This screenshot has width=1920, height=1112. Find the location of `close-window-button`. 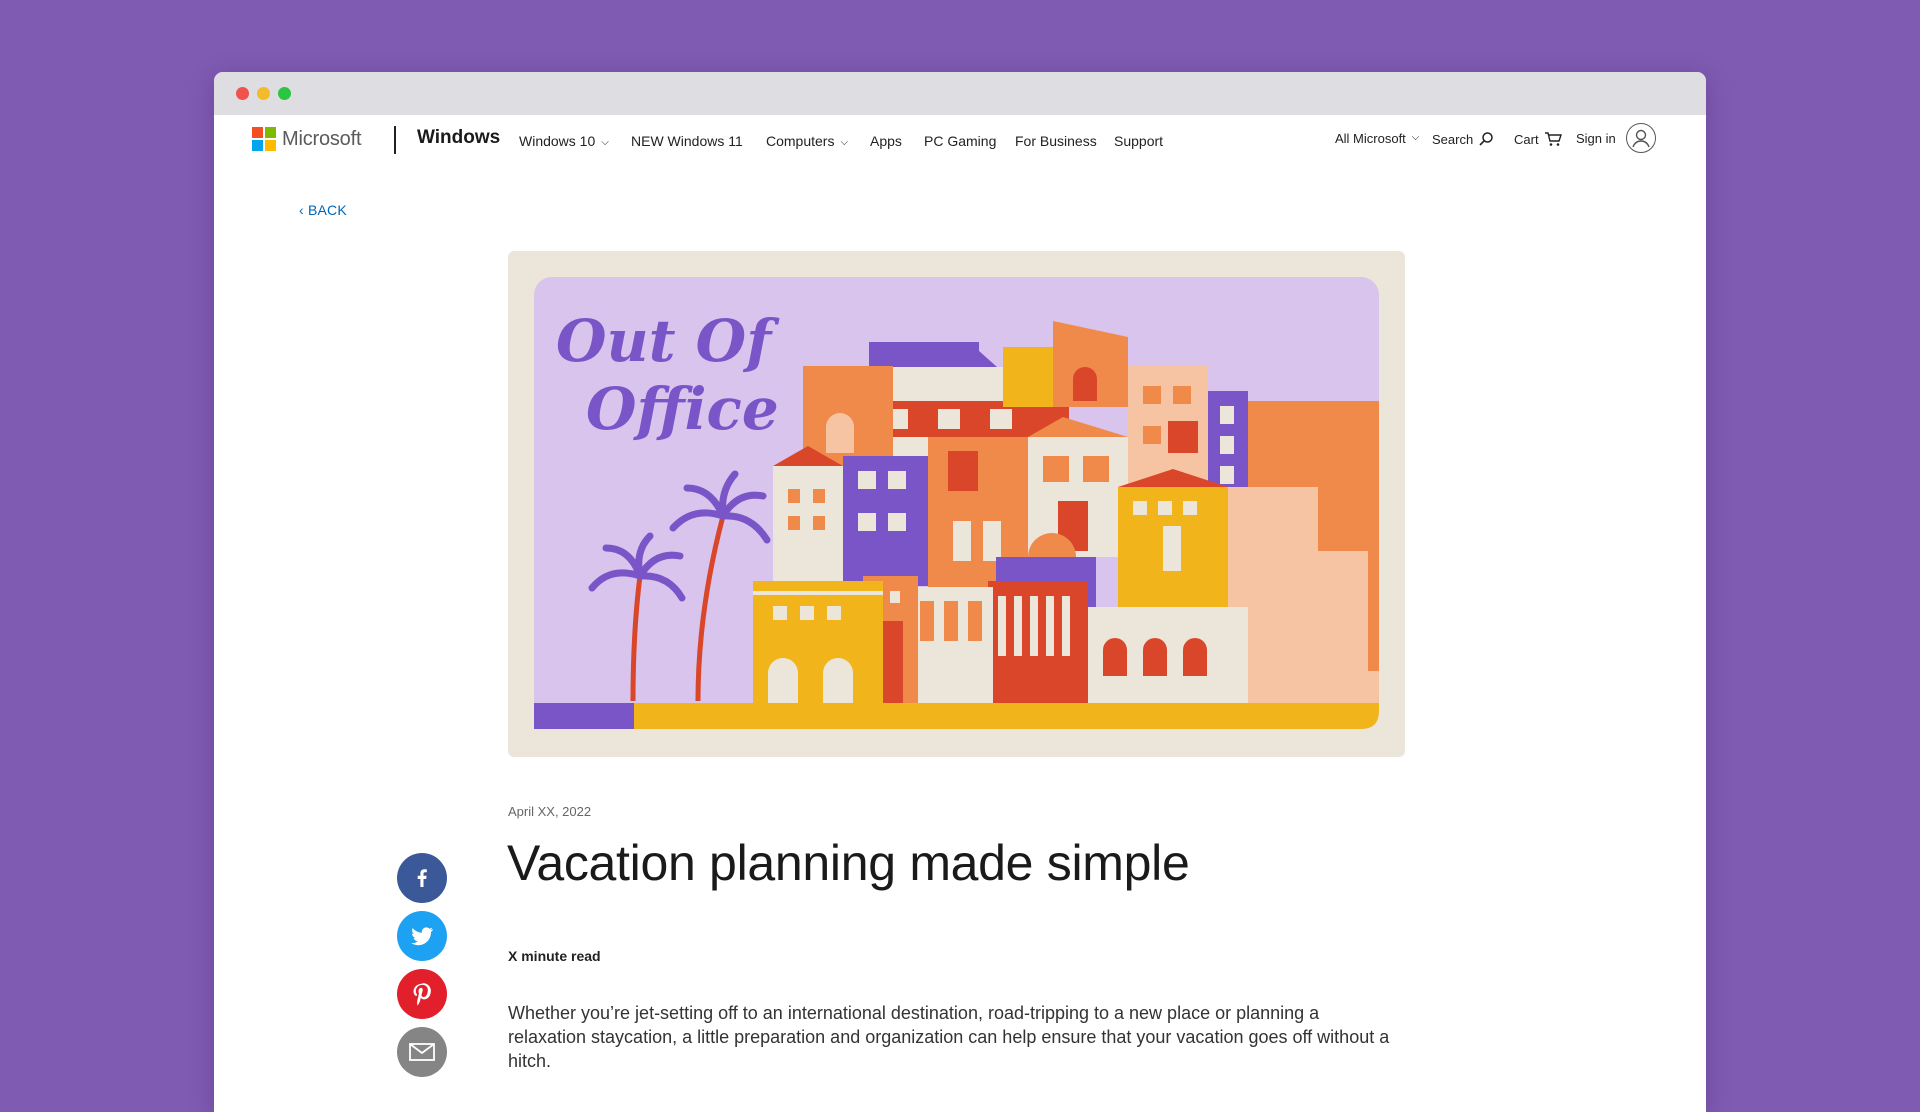

close-window-button is located at coordinates (242, 93).